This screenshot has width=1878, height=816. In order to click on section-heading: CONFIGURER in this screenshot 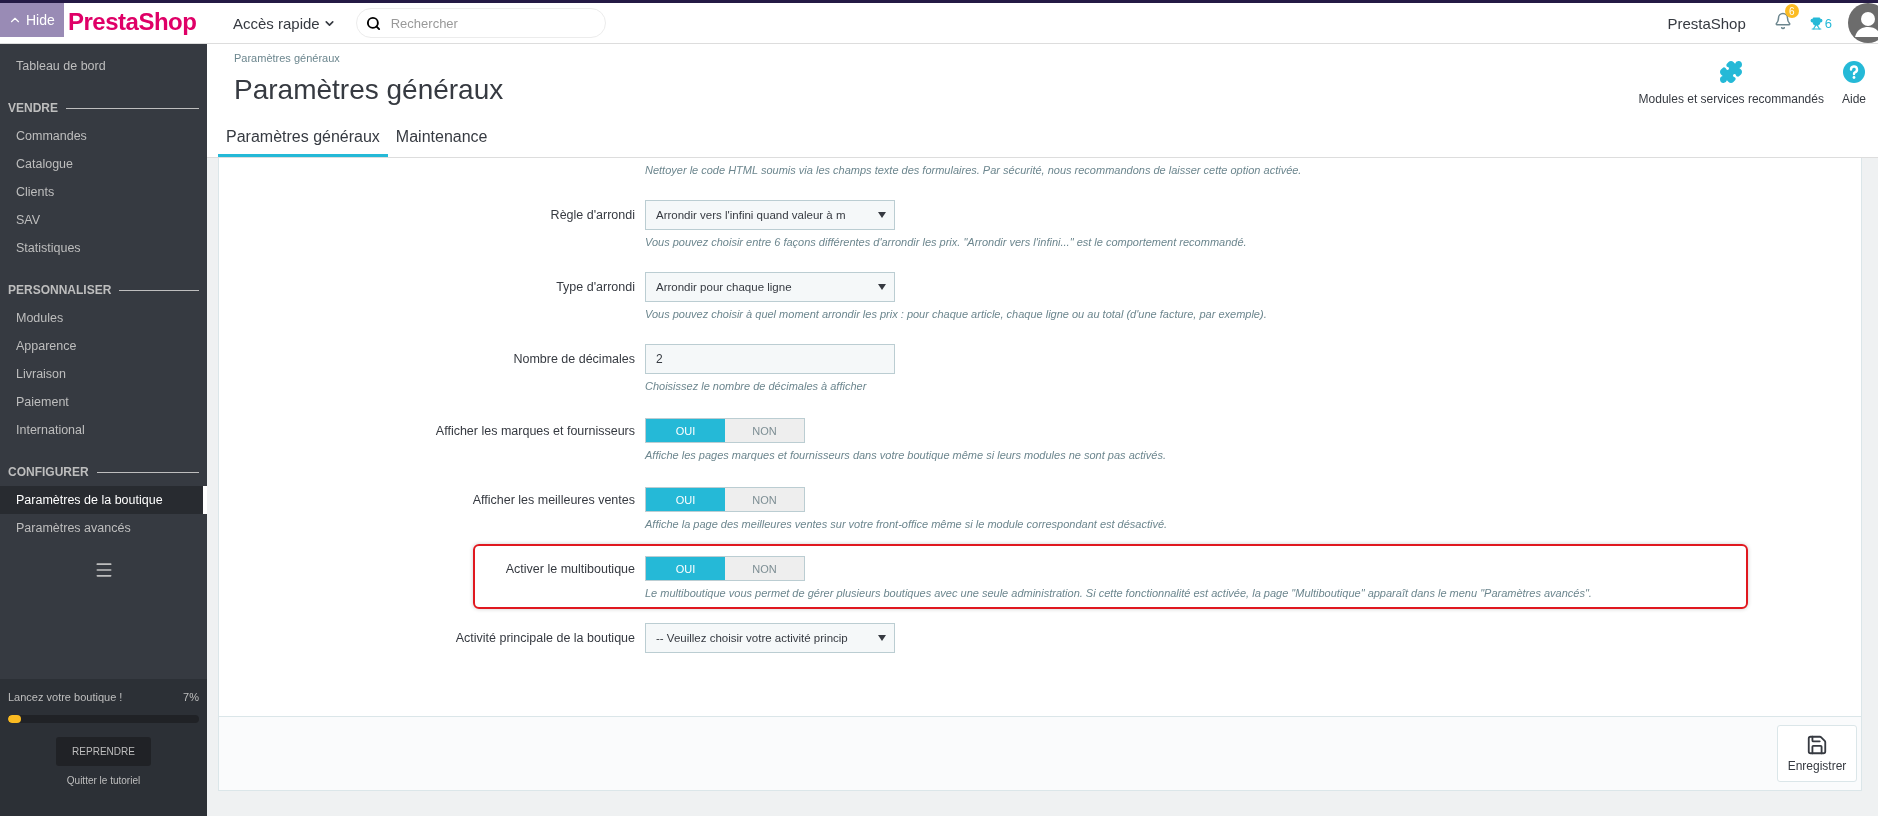, I will do `click(48, 472)`.